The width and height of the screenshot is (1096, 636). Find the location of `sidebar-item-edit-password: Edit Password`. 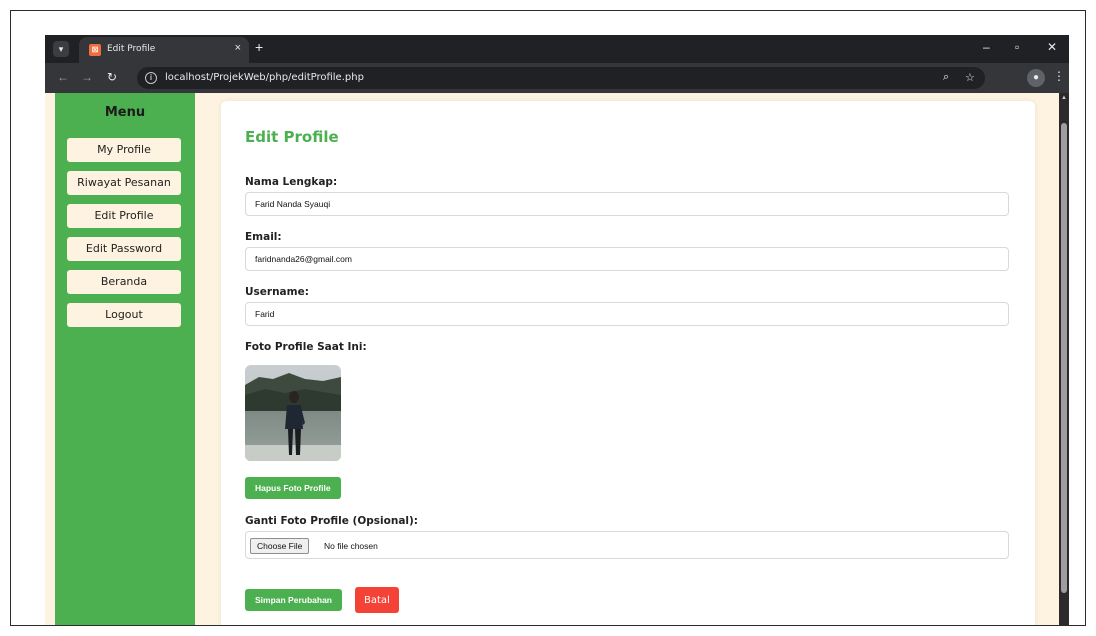

sidebar-item-edit-password: Edit Password is located at coordinates (124, 249).